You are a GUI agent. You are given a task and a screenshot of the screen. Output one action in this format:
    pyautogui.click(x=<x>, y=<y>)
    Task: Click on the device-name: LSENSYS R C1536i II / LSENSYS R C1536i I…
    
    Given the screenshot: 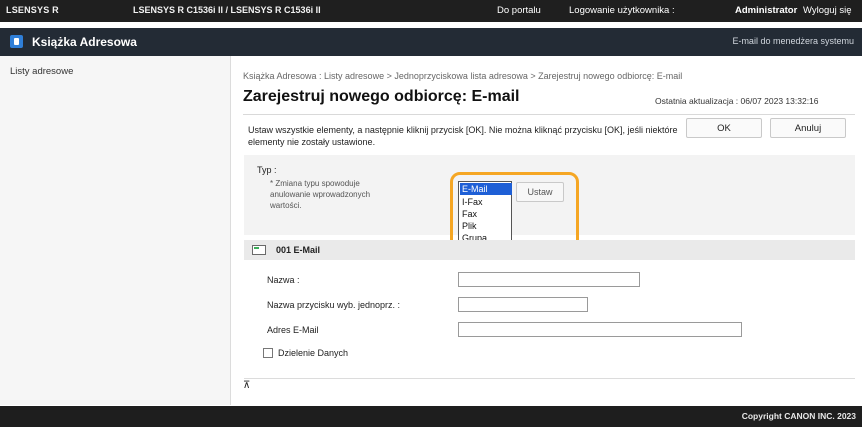 What is the action you would take?
    pyautogui.click(x=227, y=10)
    